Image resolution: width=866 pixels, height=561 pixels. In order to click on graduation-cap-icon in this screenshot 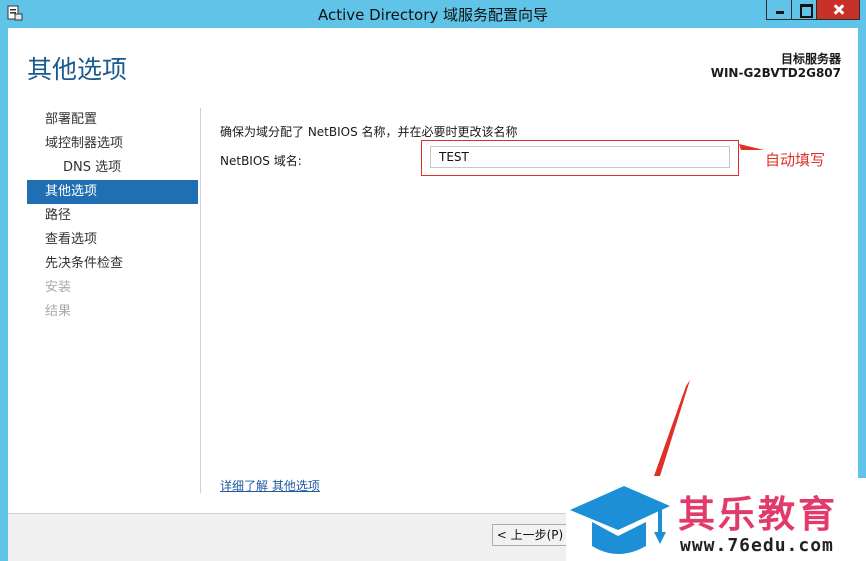, I will do `click(620, 520)`.